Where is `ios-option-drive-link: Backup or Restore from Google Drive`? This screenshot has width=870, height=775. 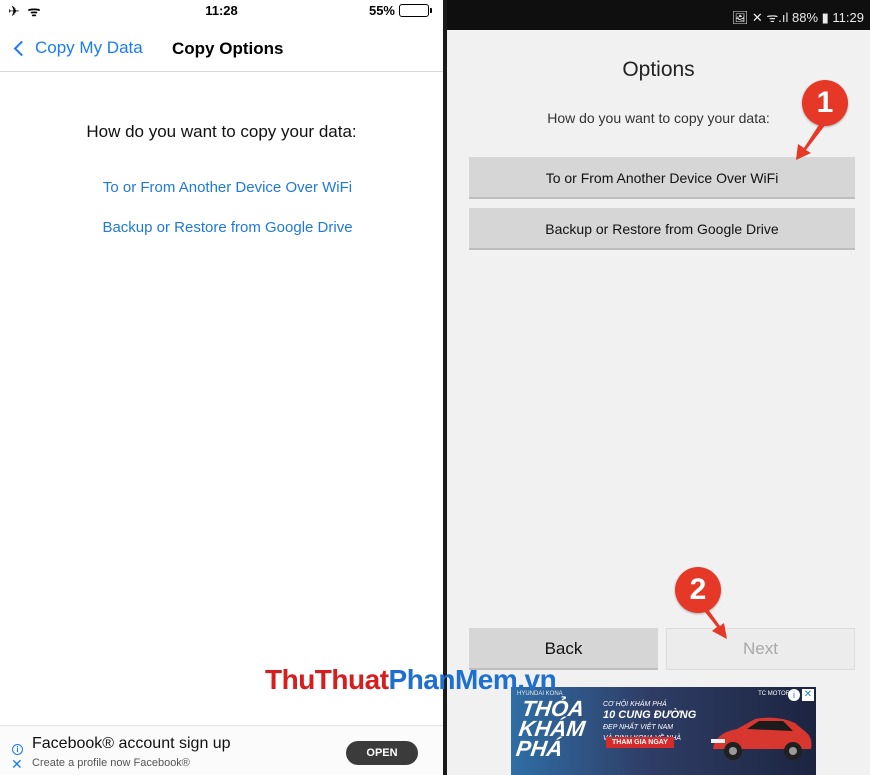 ios-option-drive-link: Backup or Restore from Google Drive is located at coordinates (227, 227).